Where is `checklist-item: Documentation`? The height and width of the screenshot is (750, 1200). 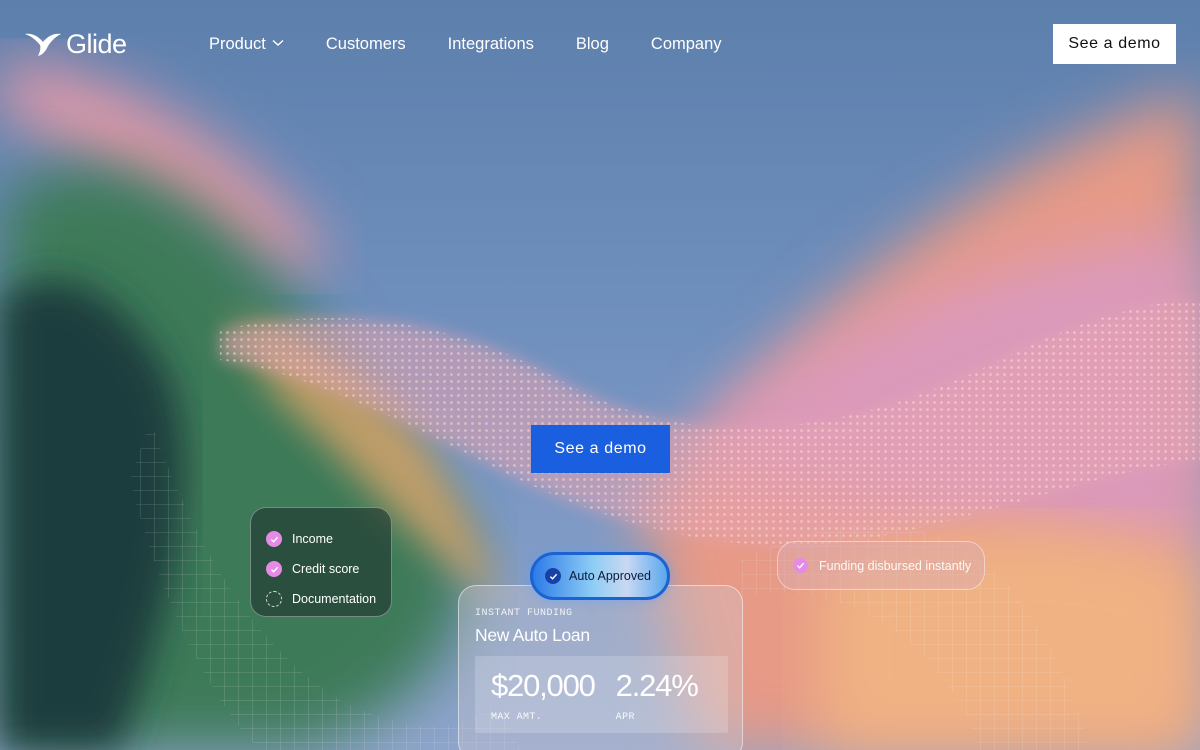
checklist-item: Documentation is located at coordinates (328, 599).